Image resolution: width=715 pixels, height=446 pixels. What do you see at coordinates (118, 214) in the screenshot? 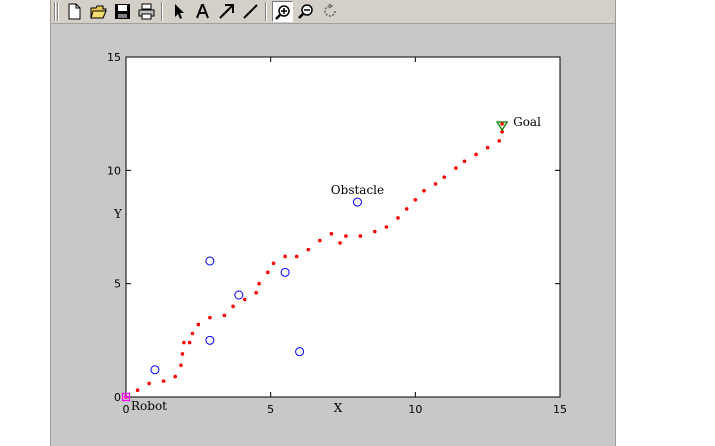
I see `y-axis-label: Y` at bounding box center [118, 214].